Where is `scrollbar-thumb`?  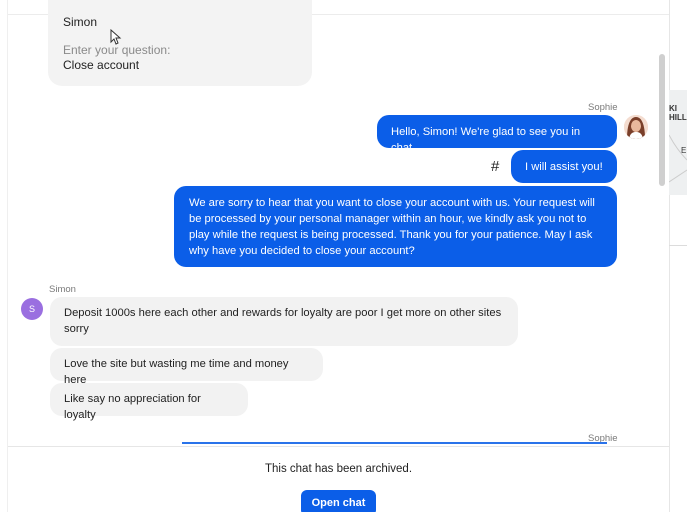
scrollbar-thumb is located at coordinates (662, 120).